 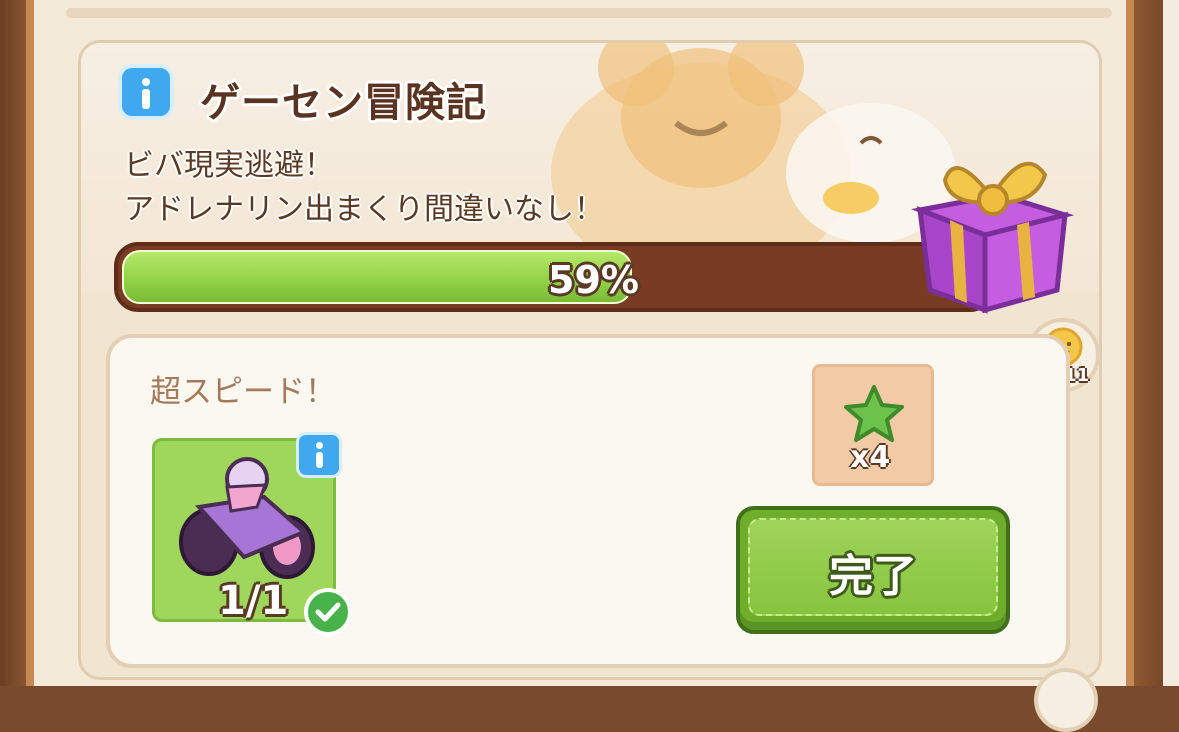 What do you see at coordinates (229, 165) in the screenshot?
I see `event-description-line1: ビバ現実逃避！` at bounding box center [229, 165].